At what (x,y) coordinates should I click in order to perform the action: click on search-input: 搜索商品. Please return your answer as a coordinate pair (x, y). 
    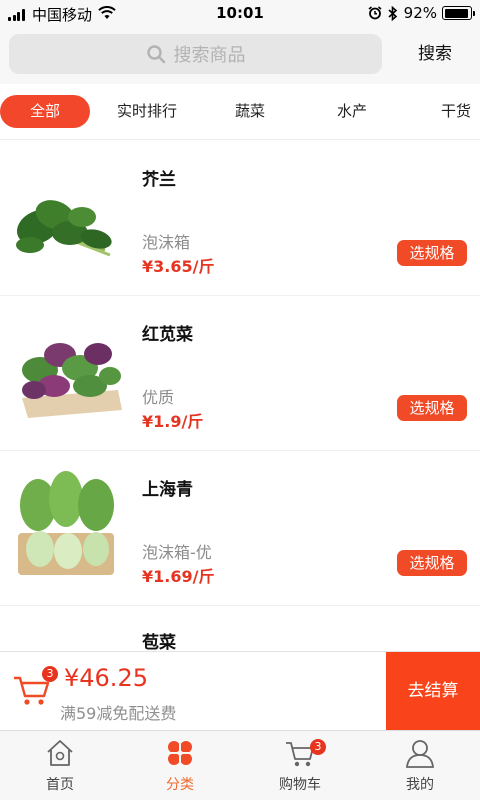
    Looking at the image, I should click on (195, 54).